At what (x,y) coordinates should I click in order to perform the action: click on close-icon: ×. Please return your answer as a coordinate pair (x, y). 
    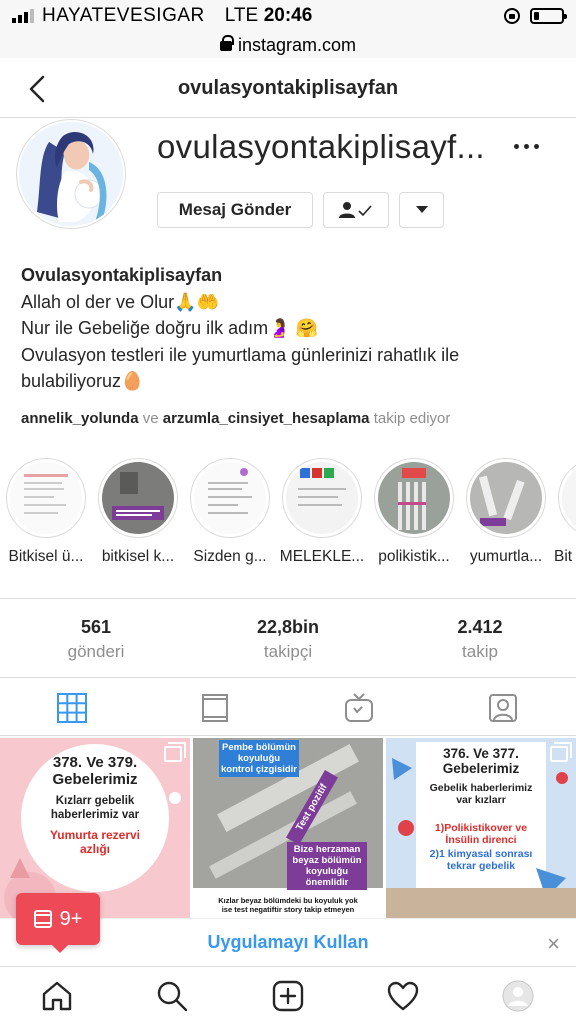
    Looking at the image, I should click on (553, 944).